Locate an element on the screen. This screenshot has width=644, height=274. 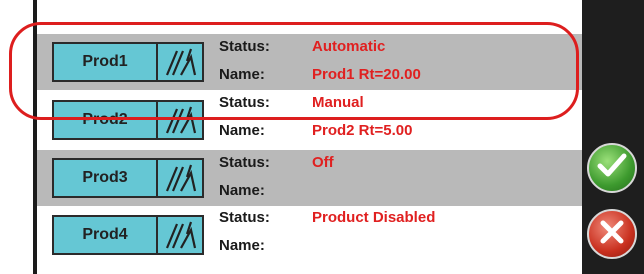
checkmark-icon is located at coordinates (612, 168).